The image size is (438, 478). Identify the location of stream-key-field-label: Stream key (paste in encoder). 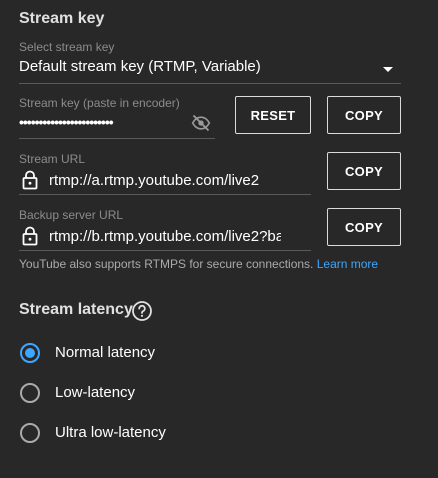
(99, 103).